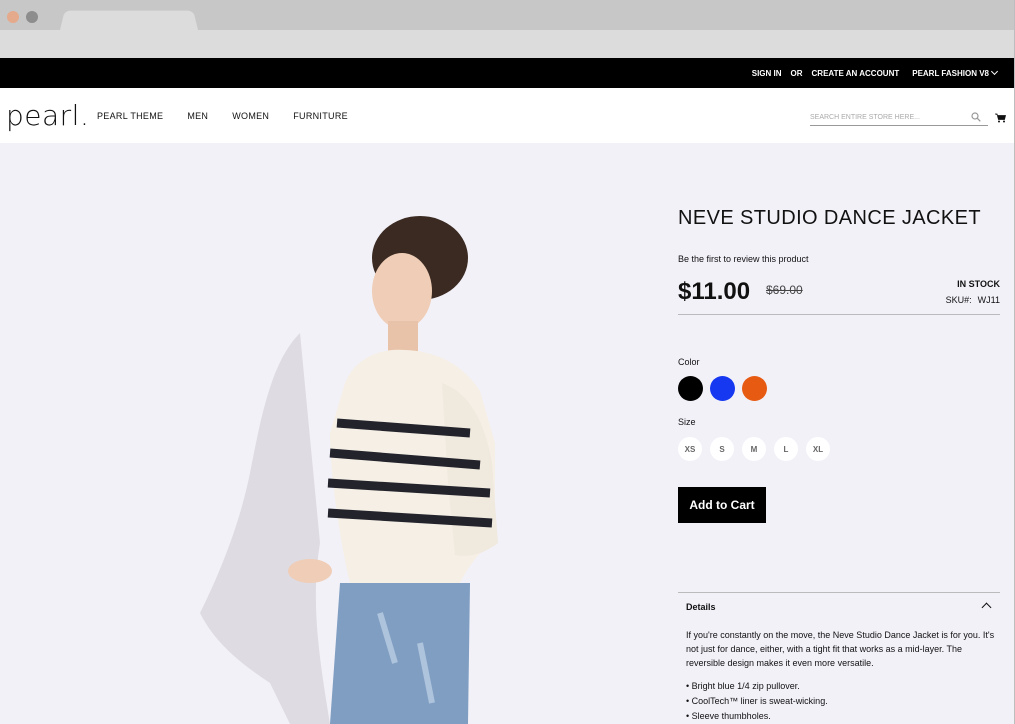  Describe the element at coordinates (743, 686) in the screenshot. I see `list-item: • Bright blue 1/4 zip pullover.` at that location.